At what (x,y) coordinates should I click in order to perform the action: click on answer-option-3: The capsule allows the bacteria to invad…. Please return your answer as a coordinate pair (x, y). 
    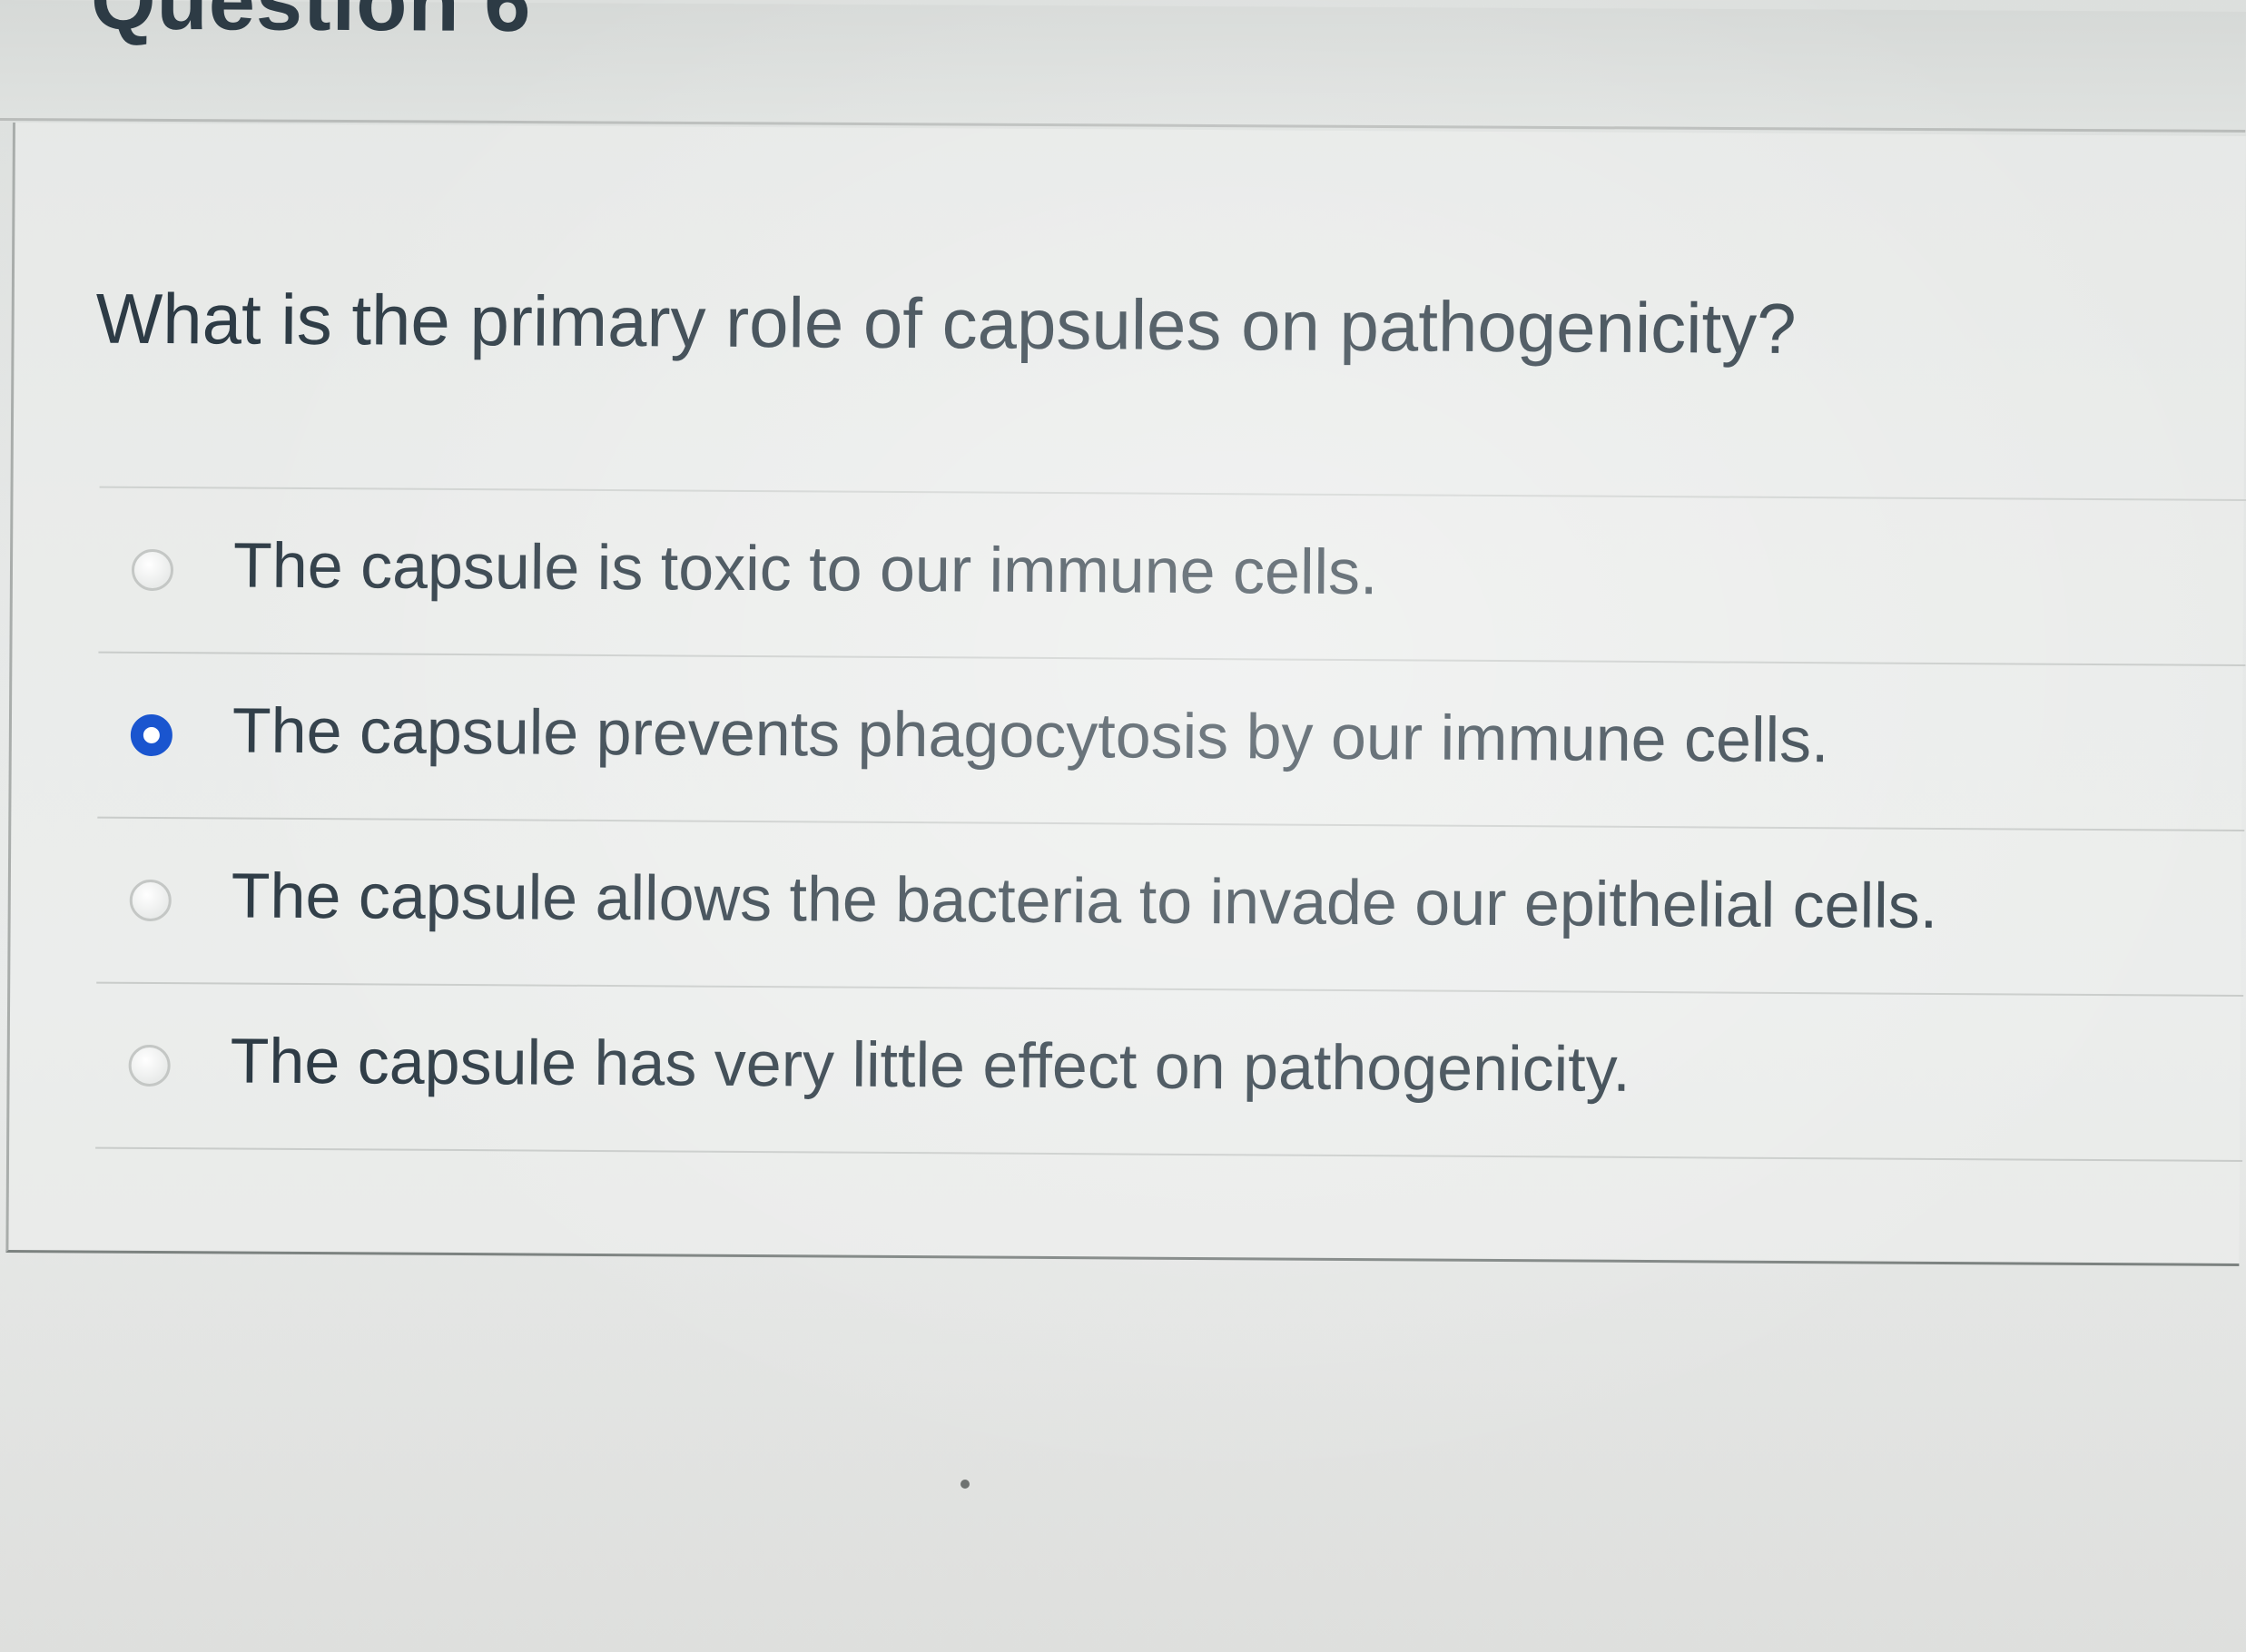
    Looking at the image, I should click on (1170, 908).